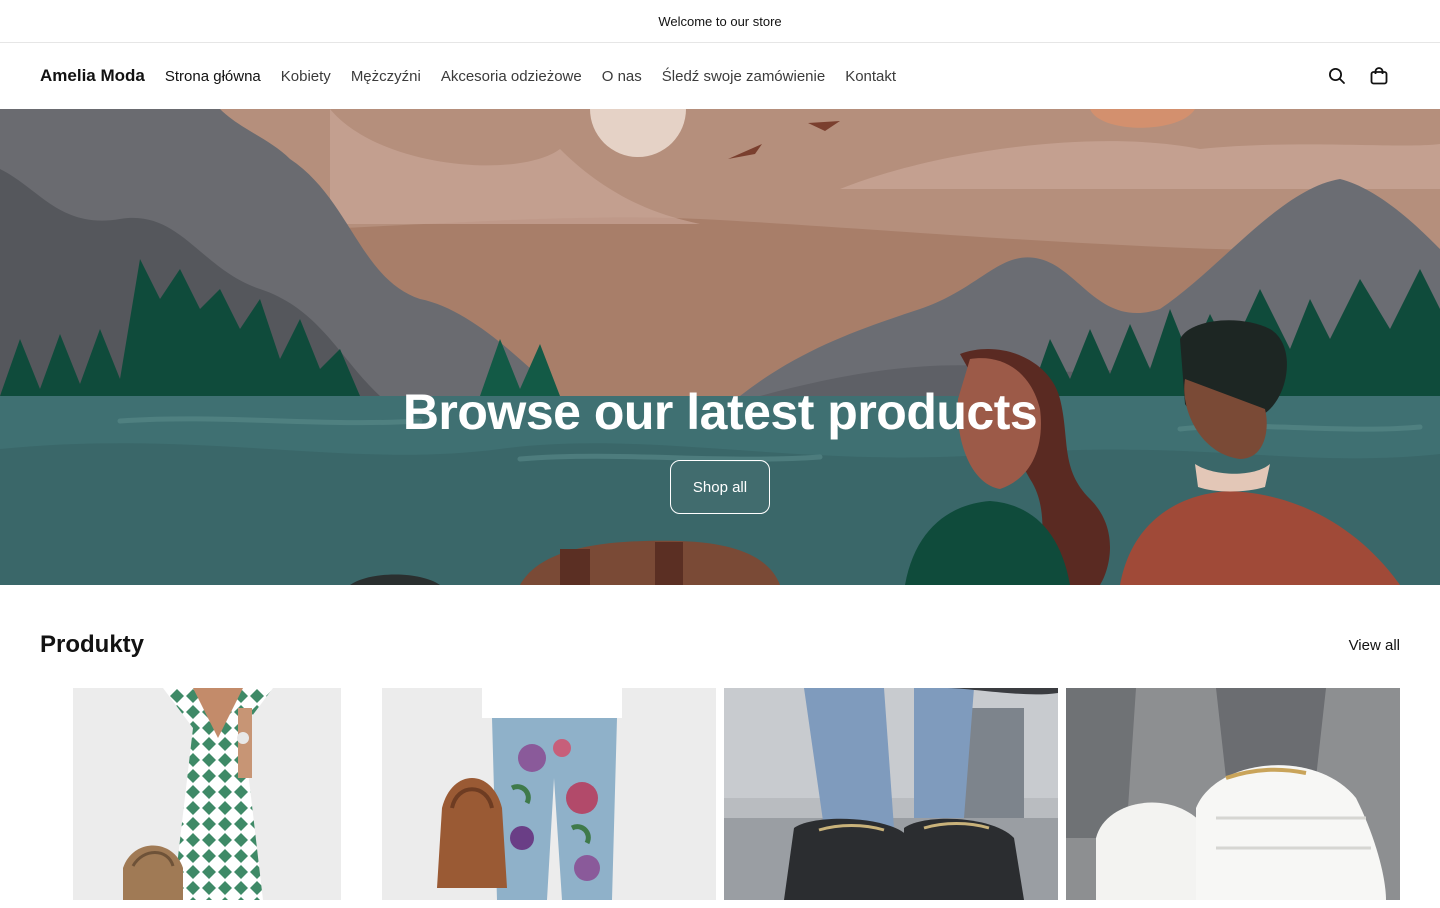 This screenshot has height=908, width=1440. What do you see at coordinates (92, 644) in the screenshot?
I see `products-title: Produkty` at bounding box center [92, 644].